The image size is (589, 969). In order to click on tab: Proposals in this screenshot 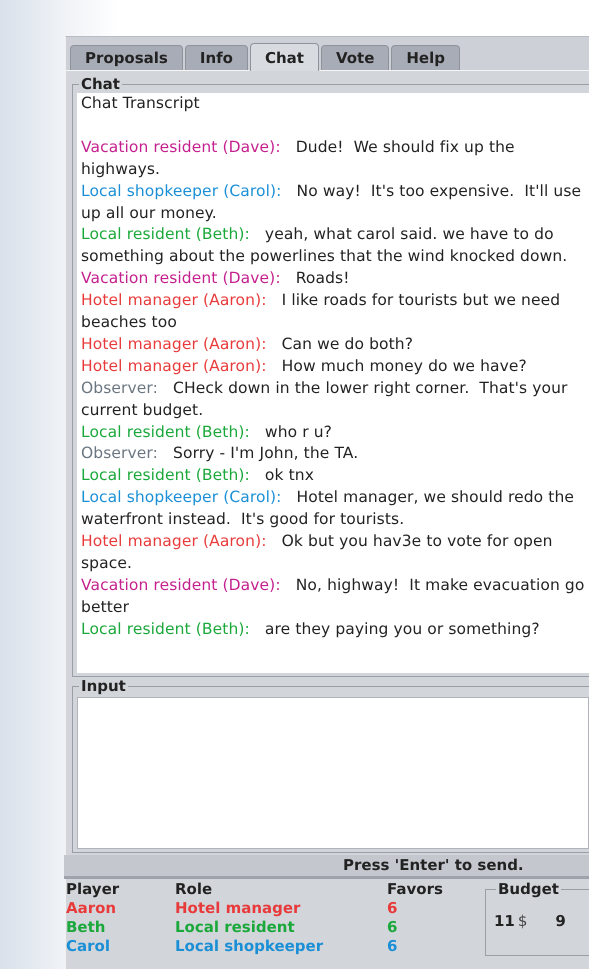, I will do `click(126, 57)`.